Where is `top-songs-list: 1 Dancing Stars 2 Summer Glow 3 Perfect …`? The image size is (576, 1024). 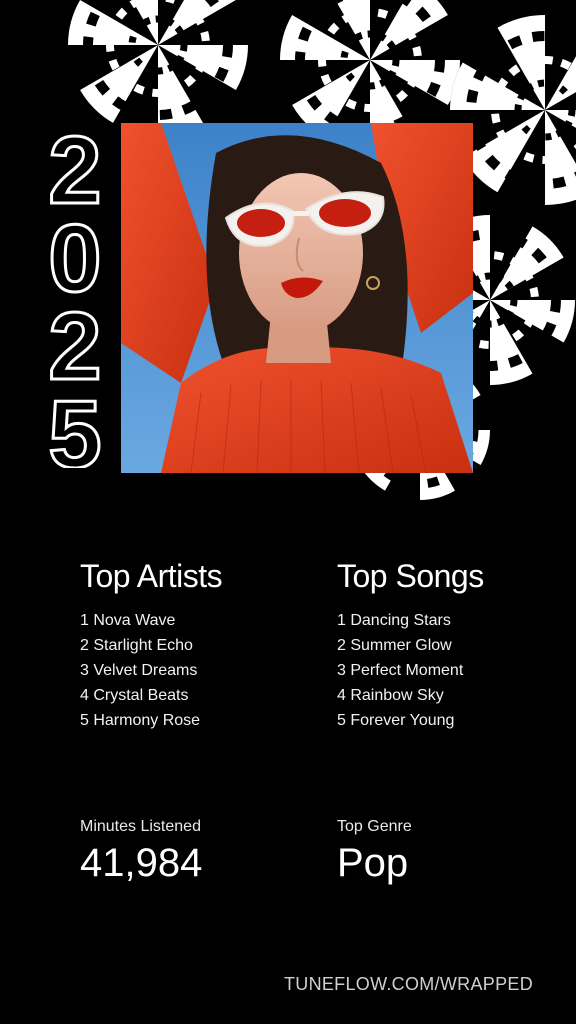 top-songs-list: 1 Dancing Stars 2 Summer Glow 3 Perfect … is located at coordinates (447, 670).